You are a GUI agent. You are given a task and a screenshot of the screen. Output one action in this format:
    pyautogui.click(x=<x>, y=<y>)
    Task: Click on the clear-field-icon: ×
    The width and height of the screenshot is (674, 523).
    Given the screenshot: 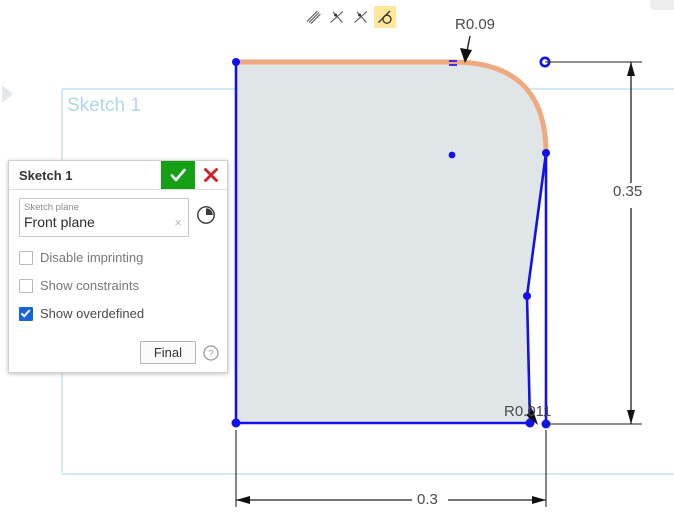 What is the action you would take?
    pyautogui.click(x=178, y=222)
    